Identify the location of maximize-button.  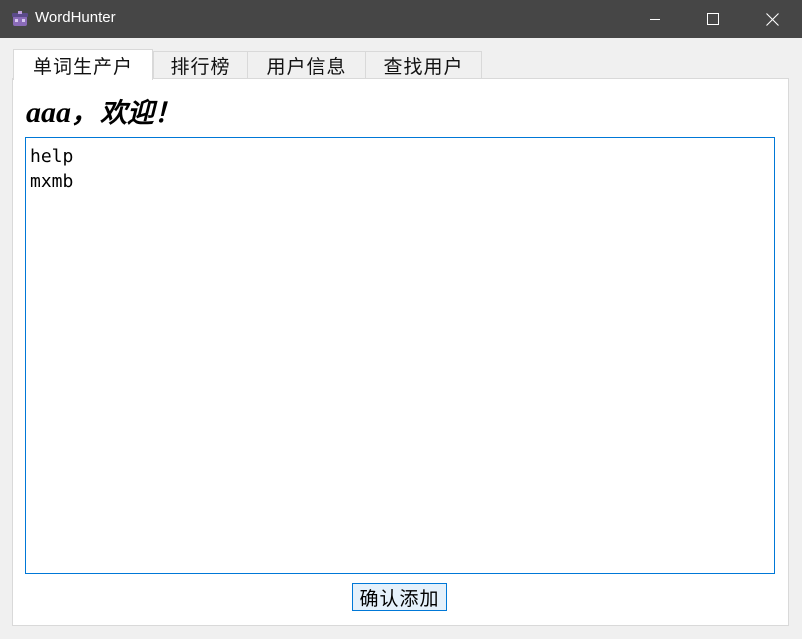
(713, 19).